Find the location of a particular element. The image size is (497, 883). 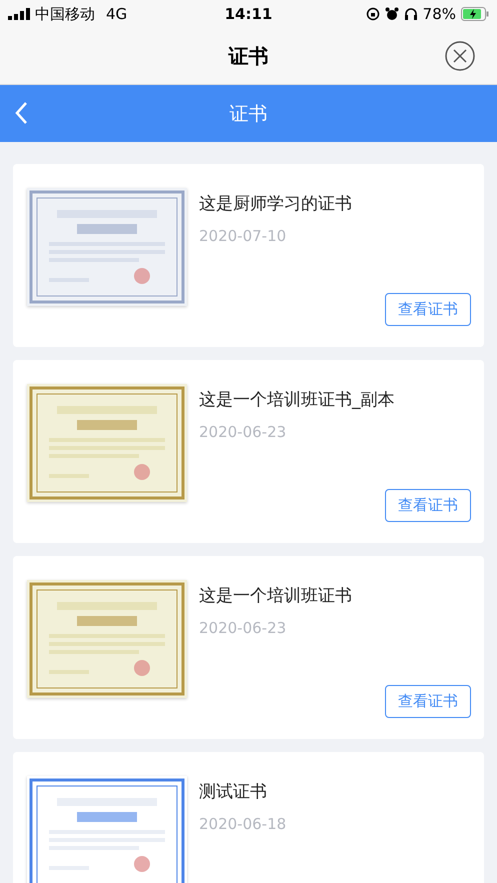

rotation-lock-icon is located at coordinates (373, 14).